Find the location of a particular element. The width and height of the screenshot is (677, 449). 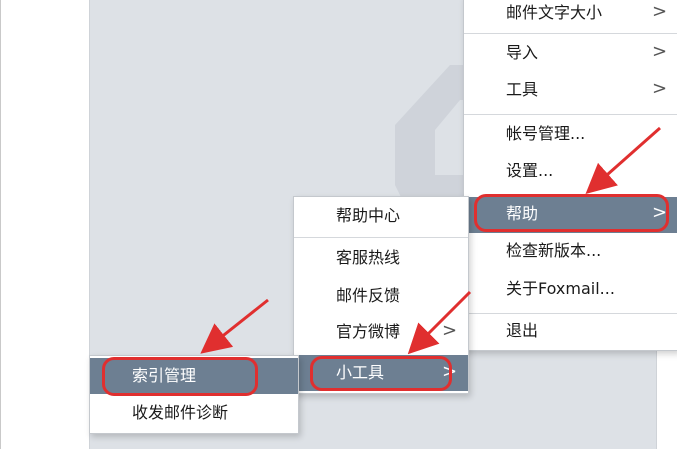

help-submenu: 帮助中心 客服热线 邮件反馈 官方微博 > 小工具 > is located at coordinates (381, 295).